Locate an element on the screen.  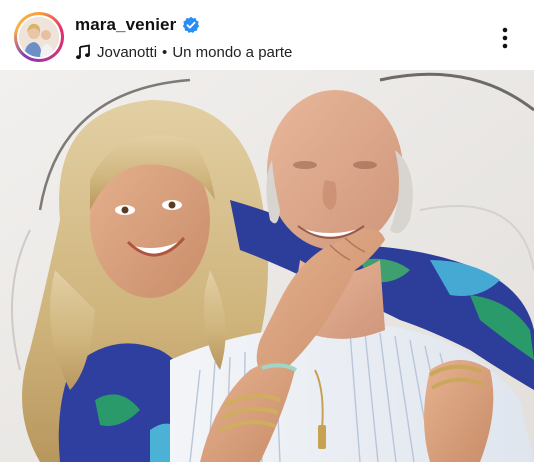
music-row: Jovanotti • Un mondo a parte is located at coordinates (183, 52).